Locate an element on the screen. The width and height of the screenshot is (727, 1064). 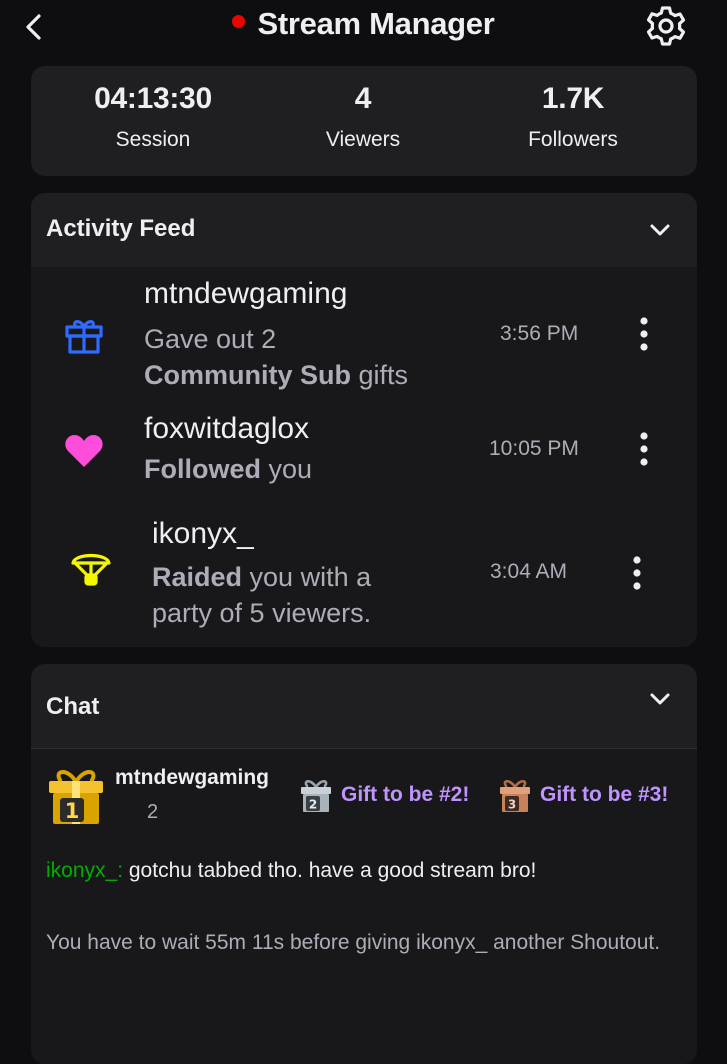
activity-desc-bold: Raided is located at coordinates (197, 577).